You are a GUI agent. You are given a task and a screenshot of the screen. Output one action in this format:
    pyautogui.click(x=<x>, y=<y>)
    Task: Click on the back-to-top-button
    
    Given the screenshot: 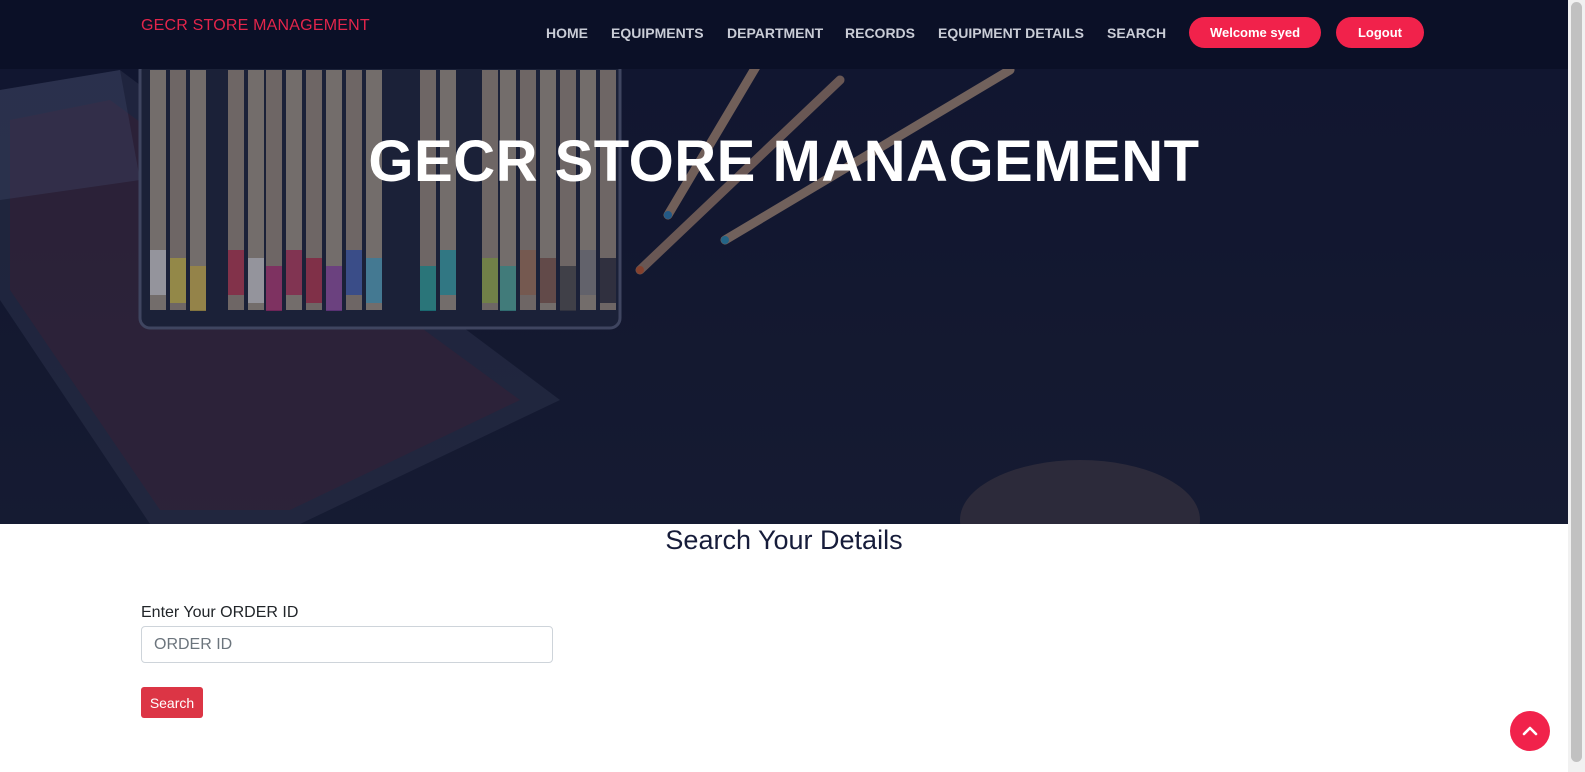 What is the action you would take?
    pyautogui.click(x=1530, y=731)
    